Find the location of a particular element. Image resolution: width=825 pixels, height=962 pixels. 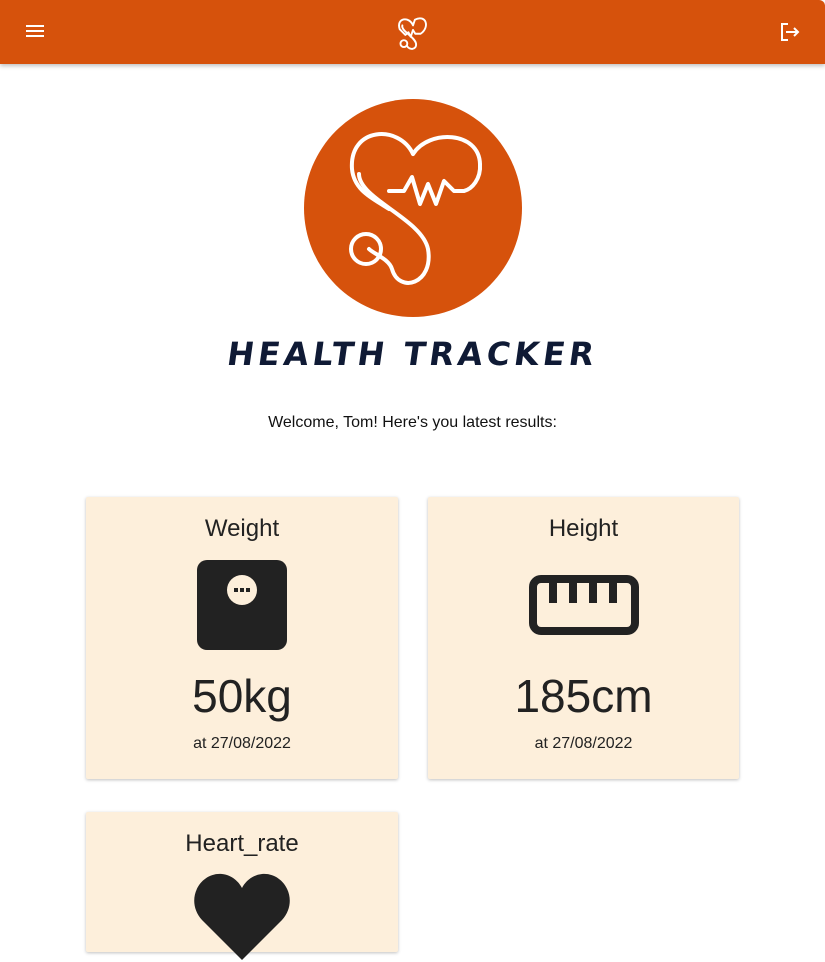

ruler-icon is located at coordinates (583, 605).